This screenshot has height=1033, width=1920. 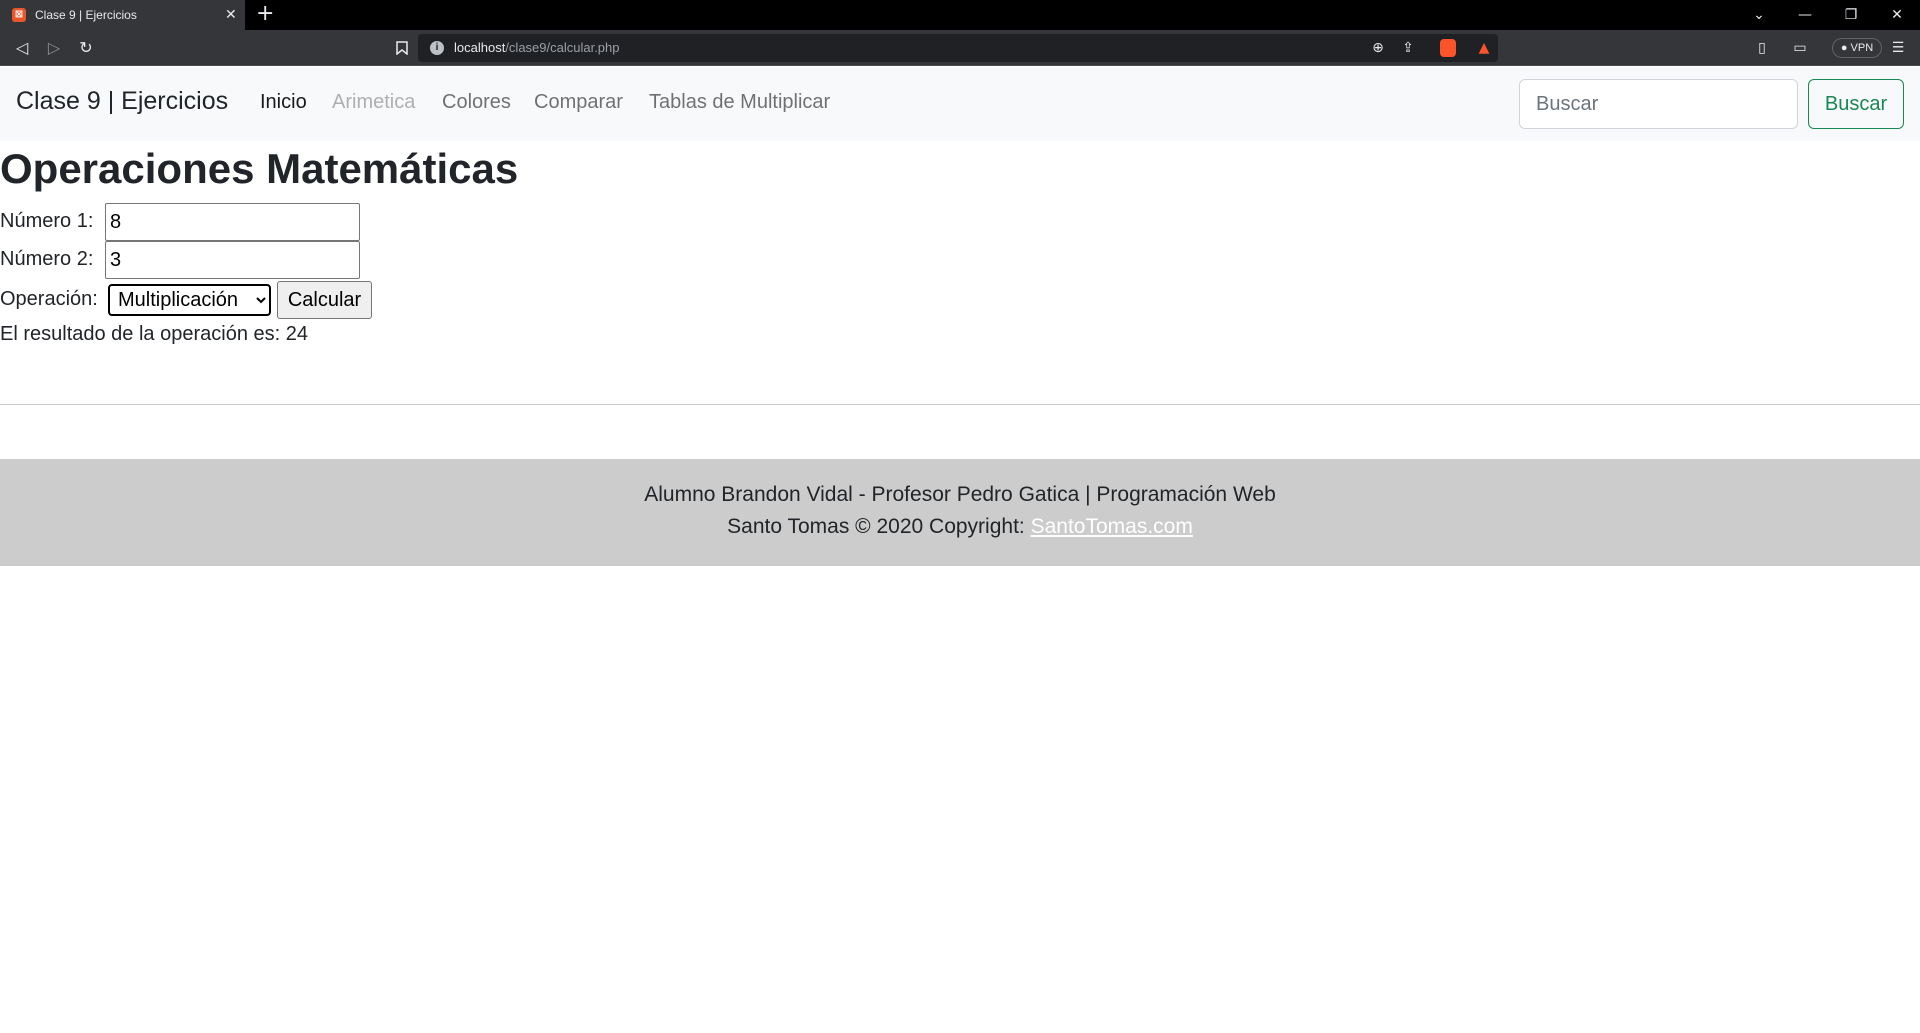 I want to click on url-host: localhost, so click(x=480, y=47).